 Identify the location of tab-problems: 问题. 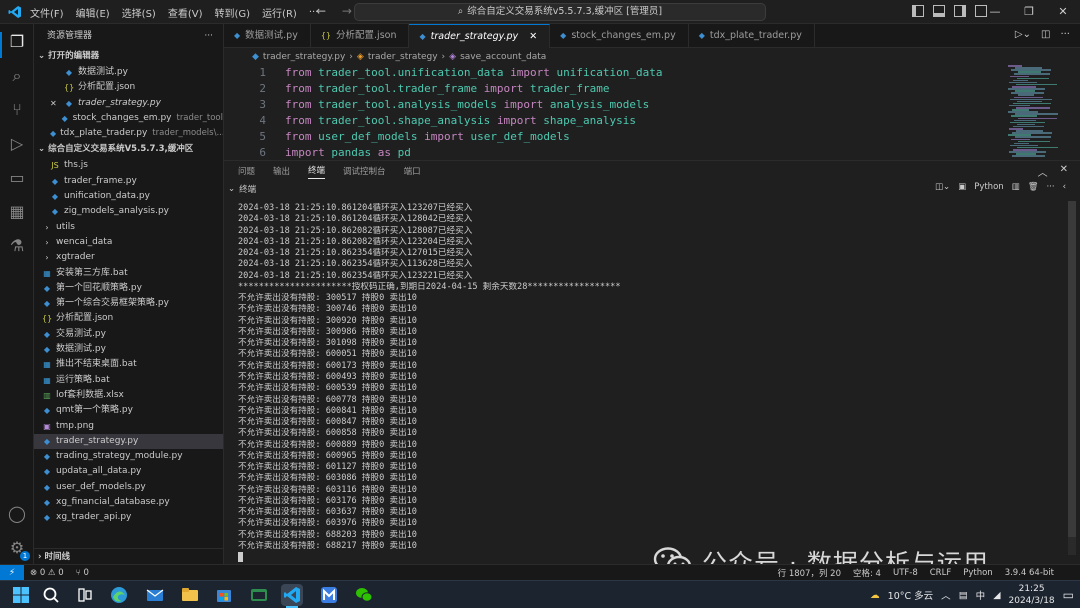
(246, 171).